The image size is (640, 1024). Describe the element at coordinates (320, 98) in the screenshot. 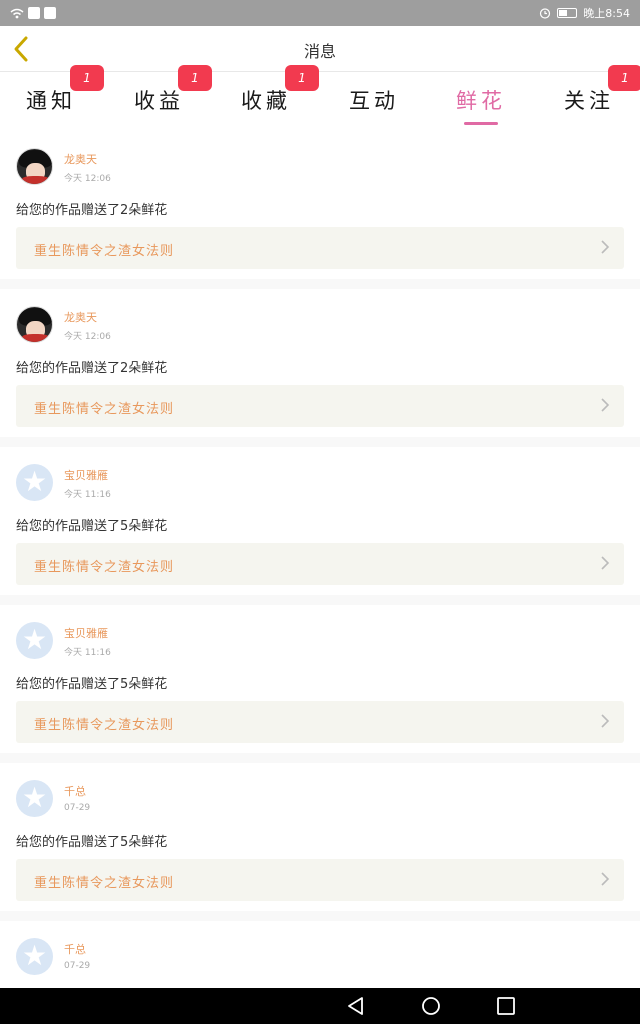

I see `tab-bar: 1 通知 1 收益 1 收藏 互动 鲜花 1 关注` at that location.